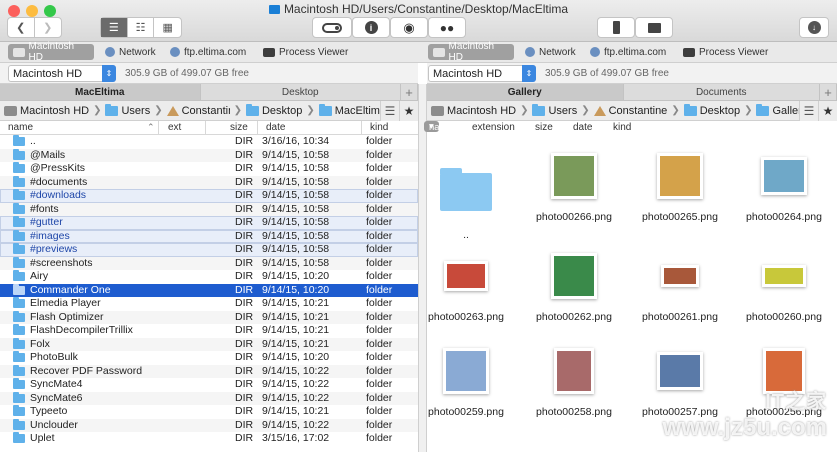 This screenshot has width=837, height=452. What do you see at coordinates (209, 182) in the screenshot?
I see `table-row: #documents DIR 9/14/15, 10:58 folder` at bounding box center [209, 182].